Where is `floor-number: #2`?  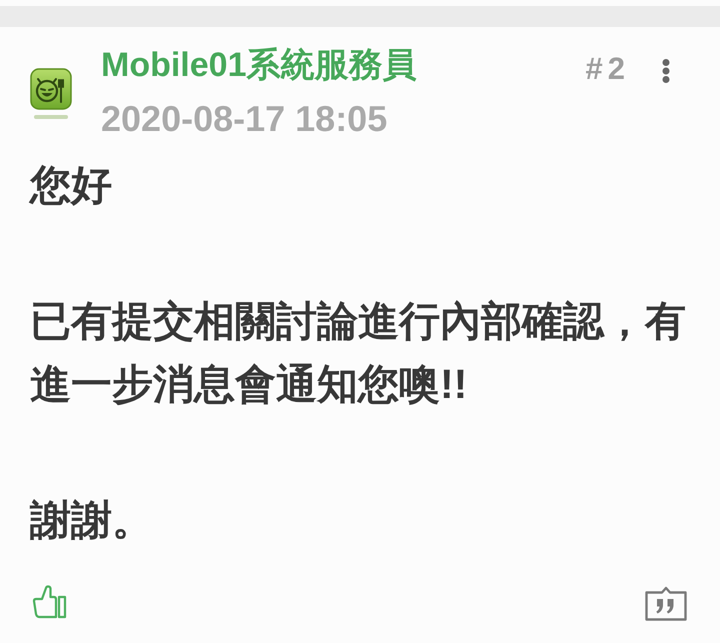
floor-number: #2 is located at coordinates (608, 69).